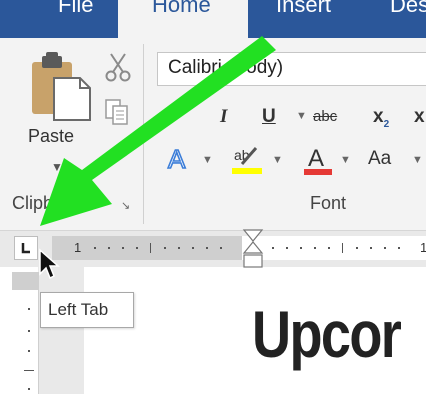 This screenshot has width=426, height=394. Describe the element at coordinates (127, 206) in the screenshot. I see `clipboard-dialog-launcher-icon: ↘` at that location.